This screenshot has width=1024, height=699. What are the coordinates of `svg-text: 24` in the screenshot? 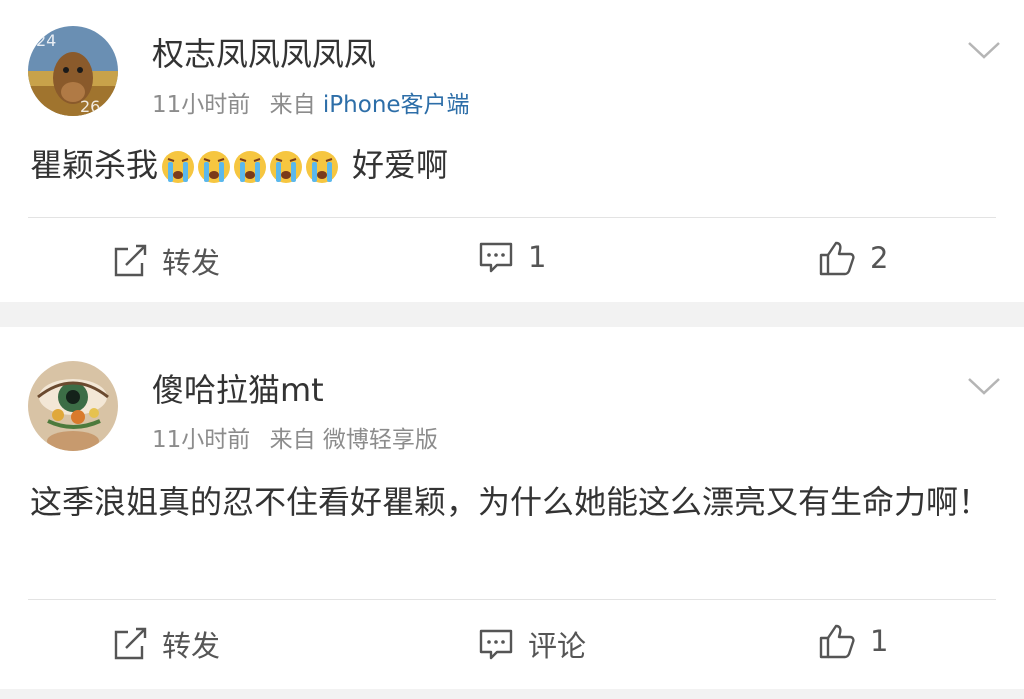 It's located at (46, 40).